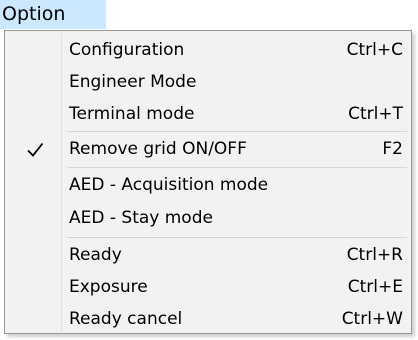 Image resolution: width=418 pixels, height=340 pixels. Describe the element at coordinates (375, 114) in the screenshot. I see `menu-item-shortcut: Ctrl+T` at that location.